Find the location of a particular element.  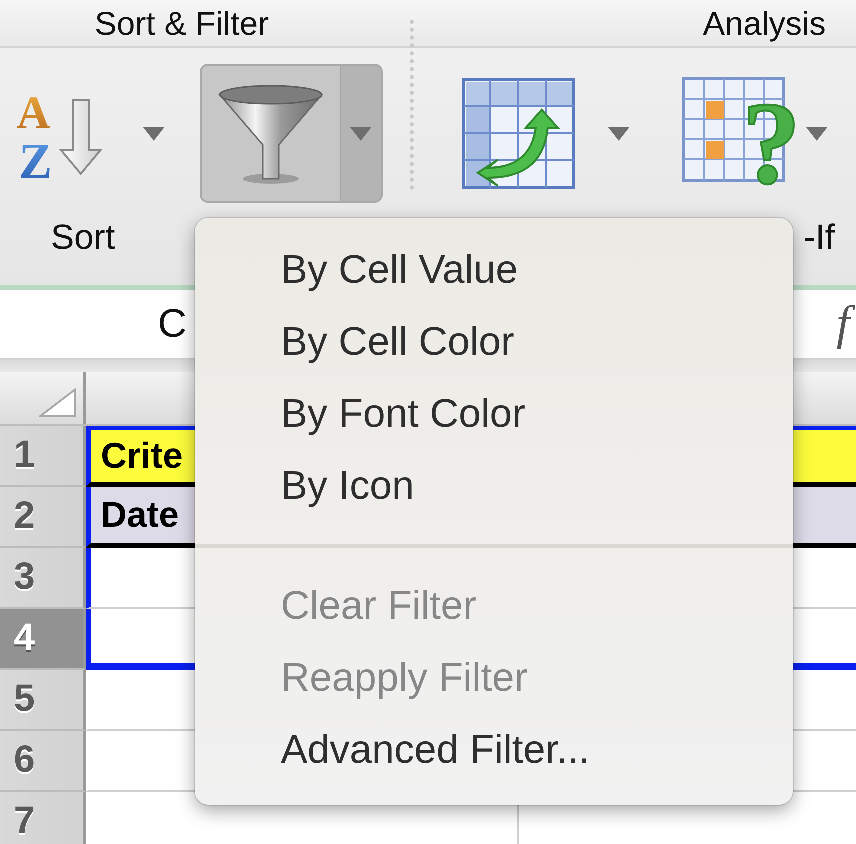

menu-item: By Cell Value is located at coordinates (494, 270).